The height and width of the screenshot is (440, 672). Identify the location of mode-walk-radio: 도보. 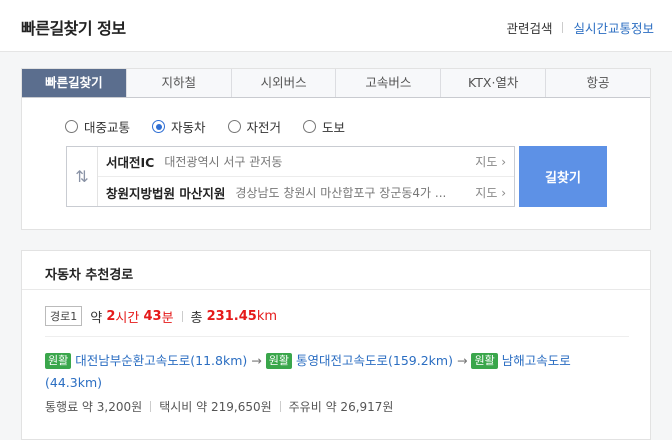
(324, 126).